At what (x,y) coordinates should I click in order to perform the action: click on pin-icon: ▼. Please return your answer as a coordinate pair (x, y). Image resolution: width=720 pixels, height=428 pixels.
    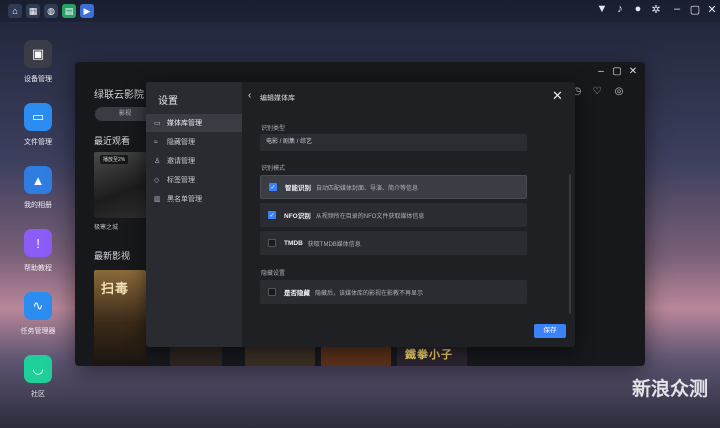
    Looking at the image, I should click on (602, 9).